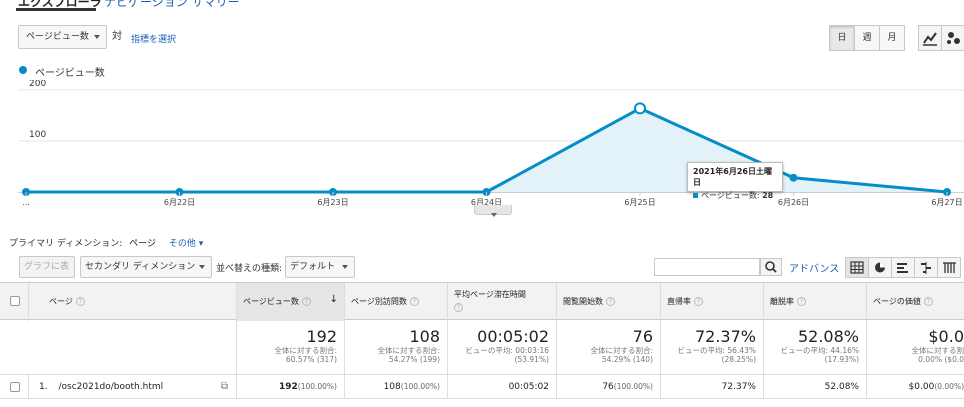  I want to click on row-bounce: 72.37%, so click(712, 387).